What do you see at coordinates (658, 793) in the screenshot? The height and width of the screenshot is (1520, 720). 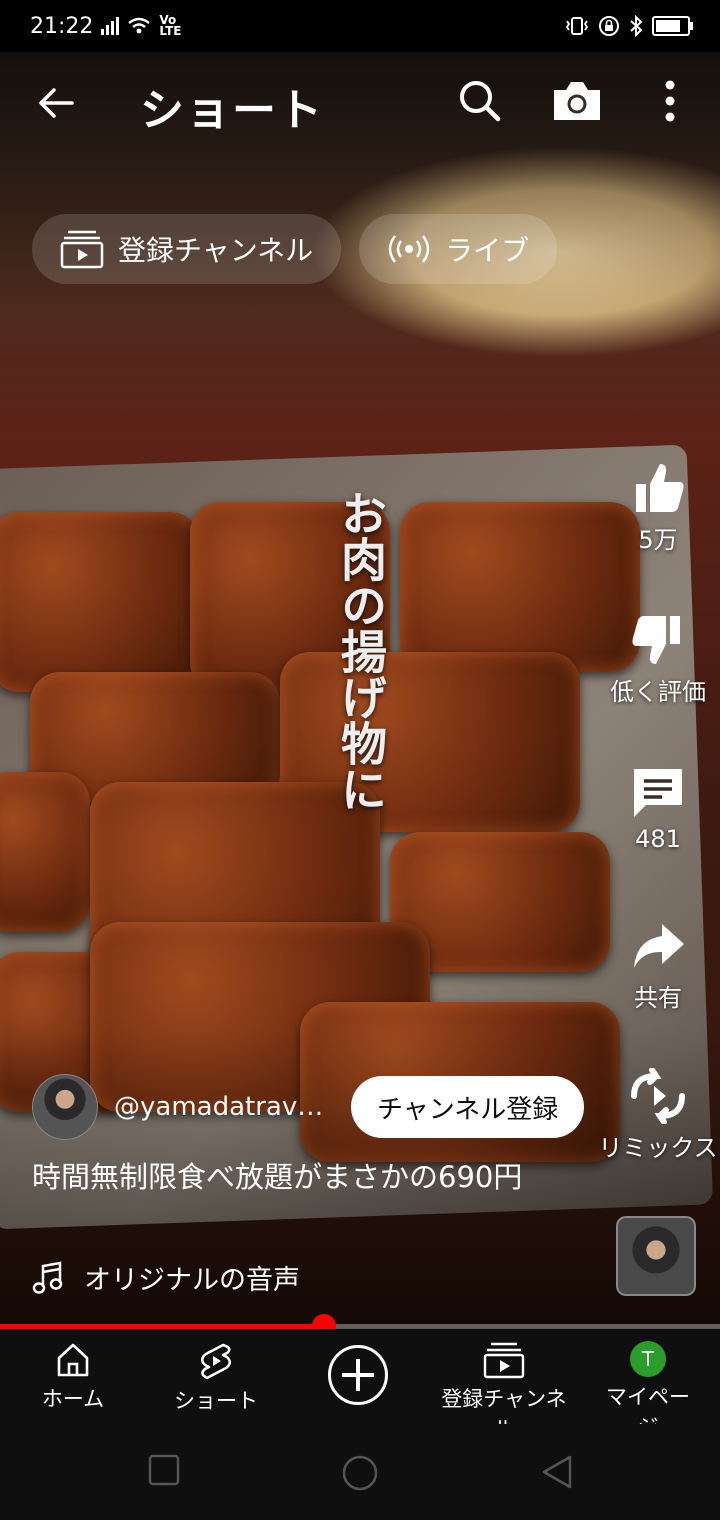 I see `comment-icon` at bounding box center [658, 793].